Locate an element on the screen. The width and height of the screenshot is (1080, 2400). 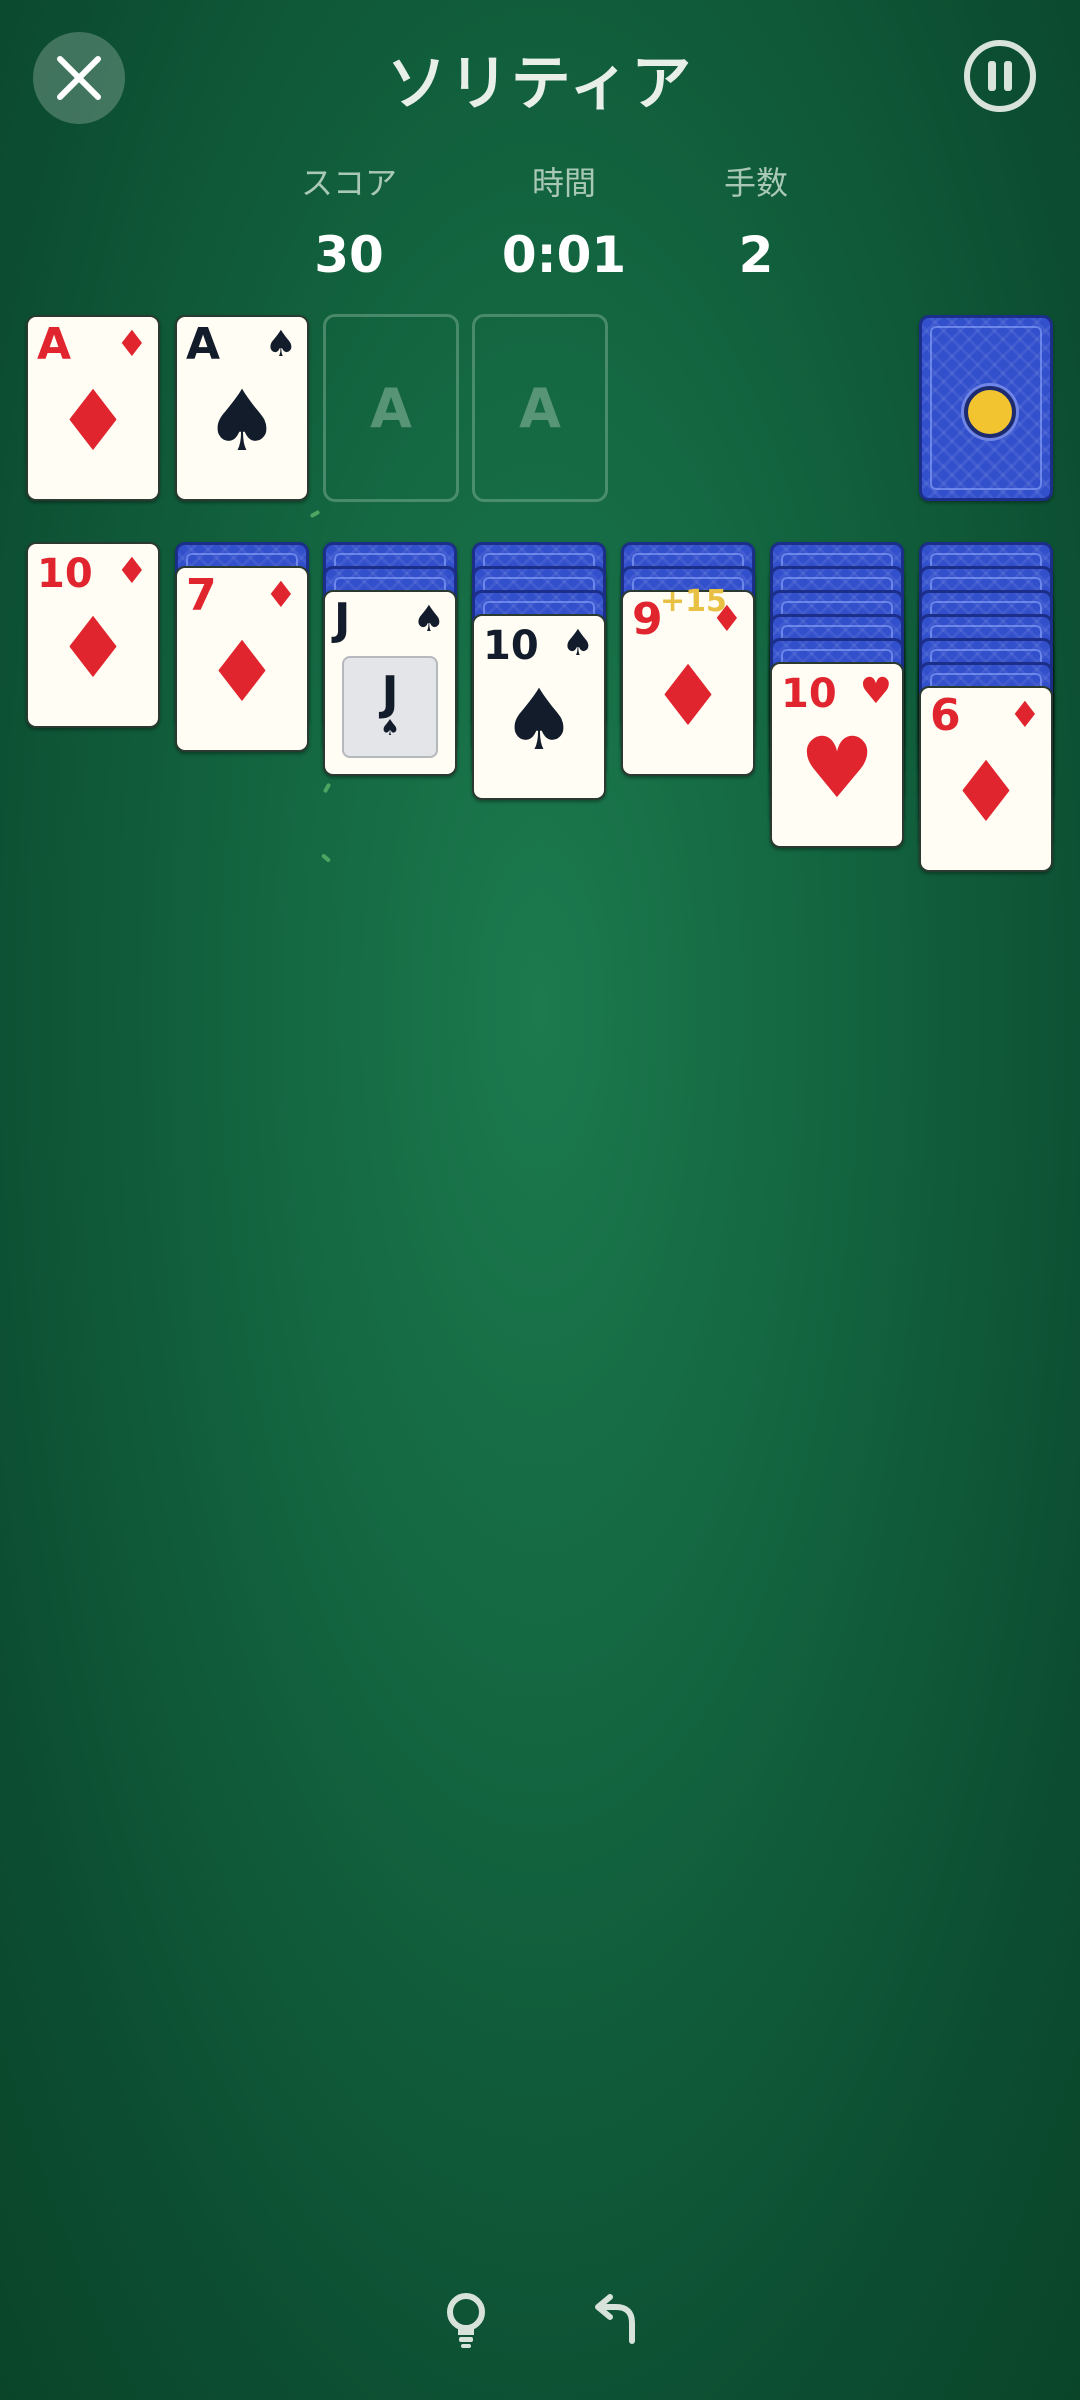
score-label: スコア is located at coordinates (348, 183).